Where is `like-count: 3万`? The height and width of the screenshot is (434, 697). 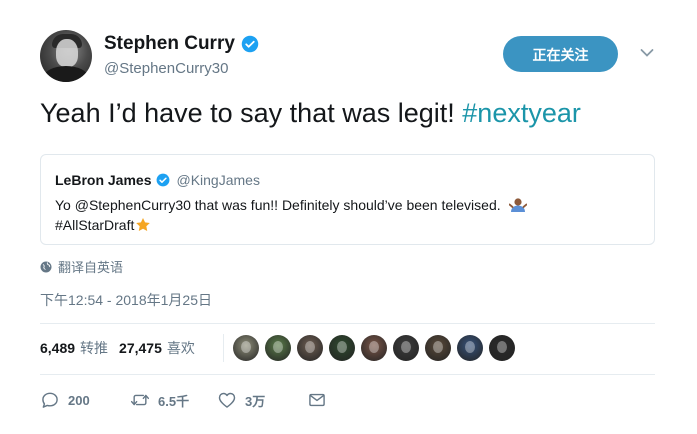 like-count: 3万 is located at coordinates (255, 401).